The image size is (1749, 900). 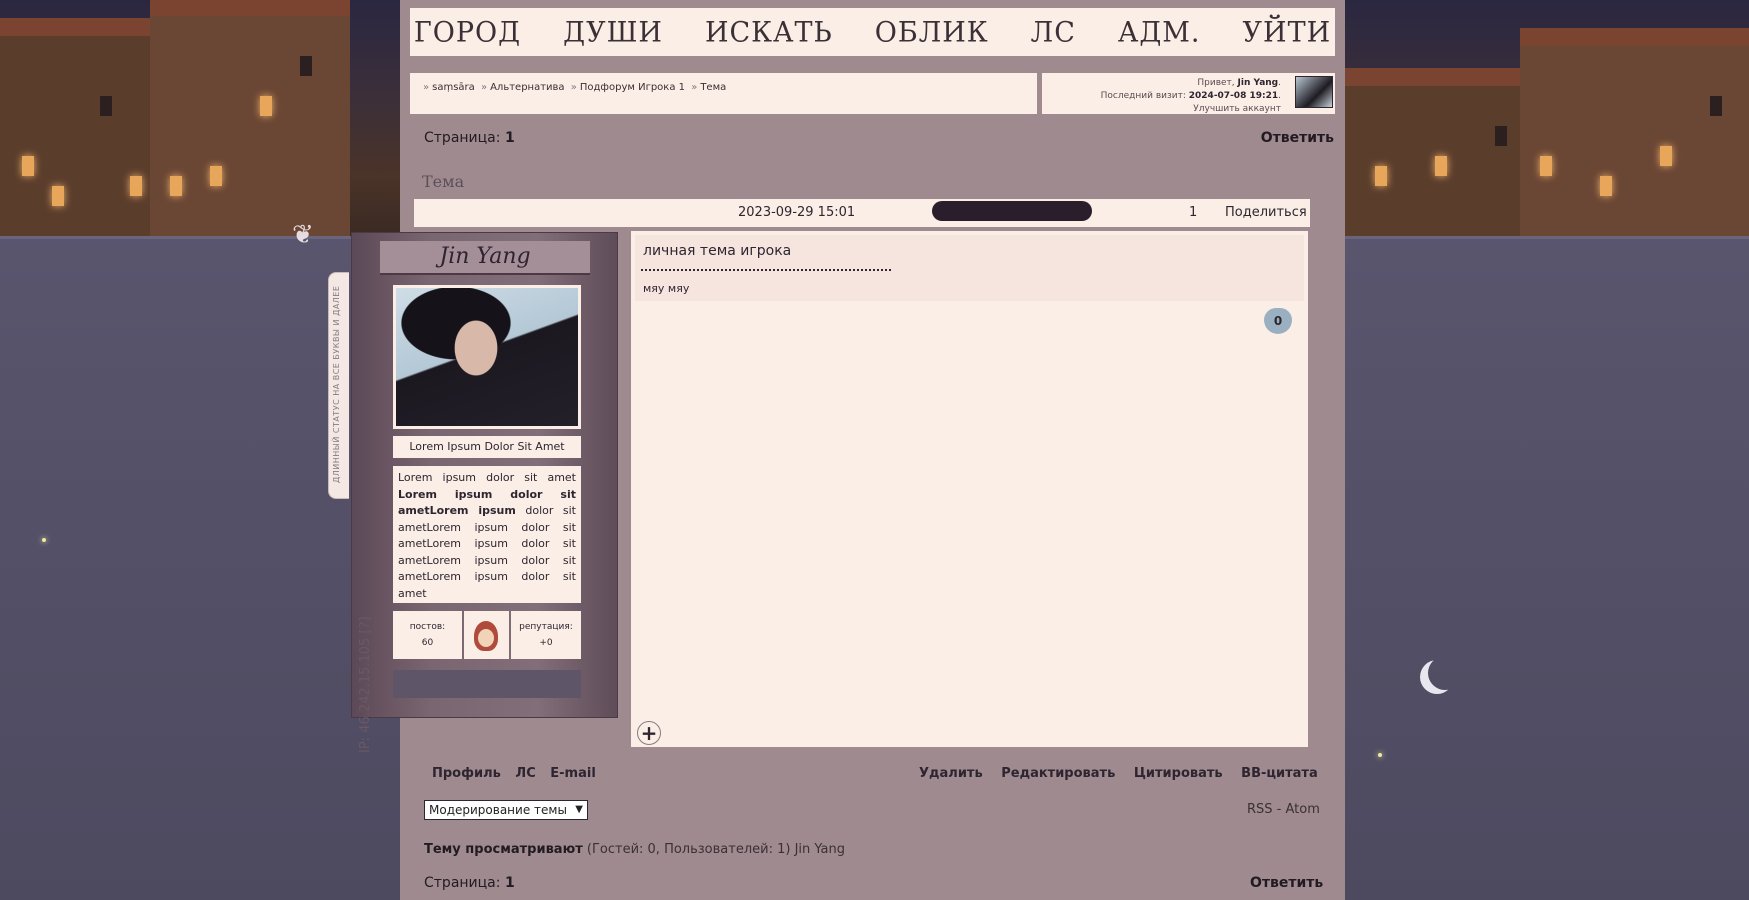 I want to click on divider, so click(x=766, y=270).